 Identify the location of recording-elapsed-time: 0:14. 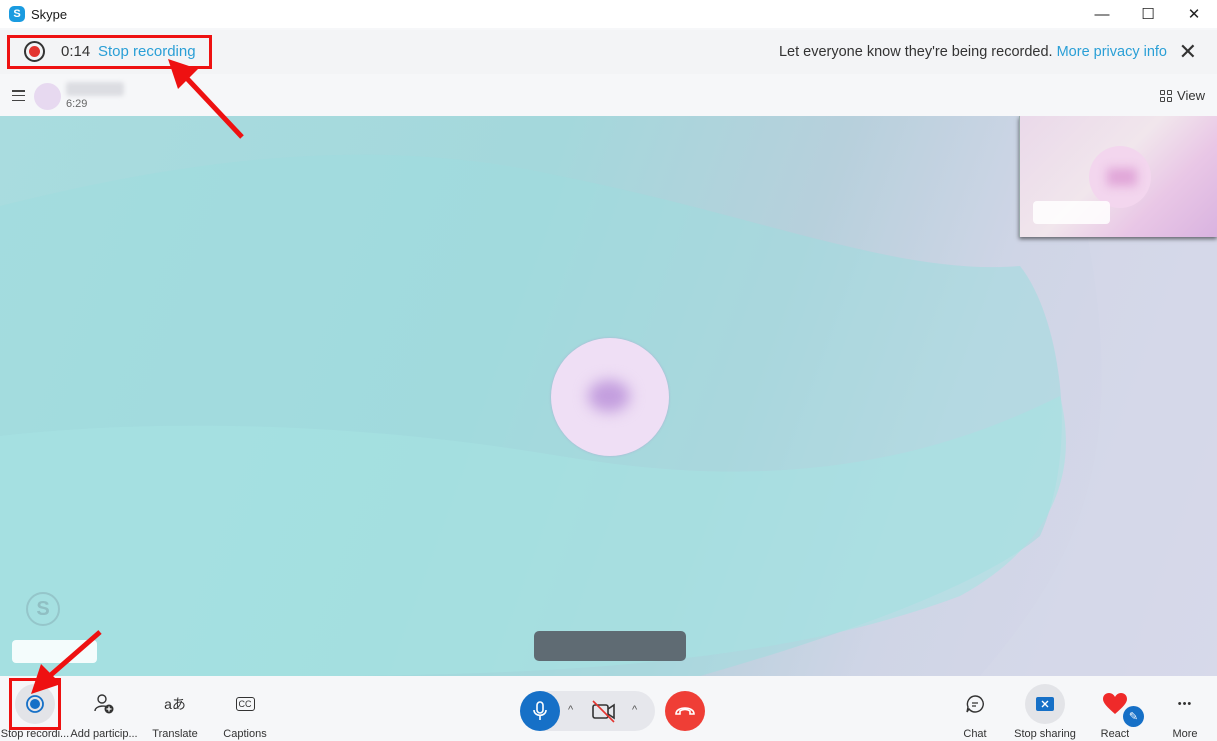
(76, 51).